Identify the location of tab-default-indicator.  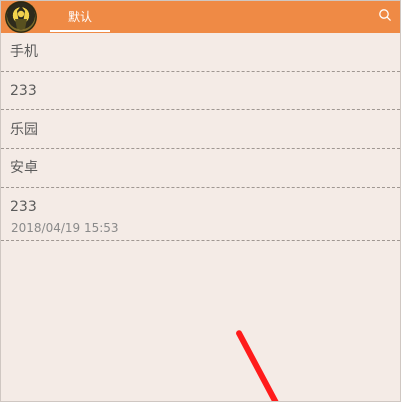
(80, 31).